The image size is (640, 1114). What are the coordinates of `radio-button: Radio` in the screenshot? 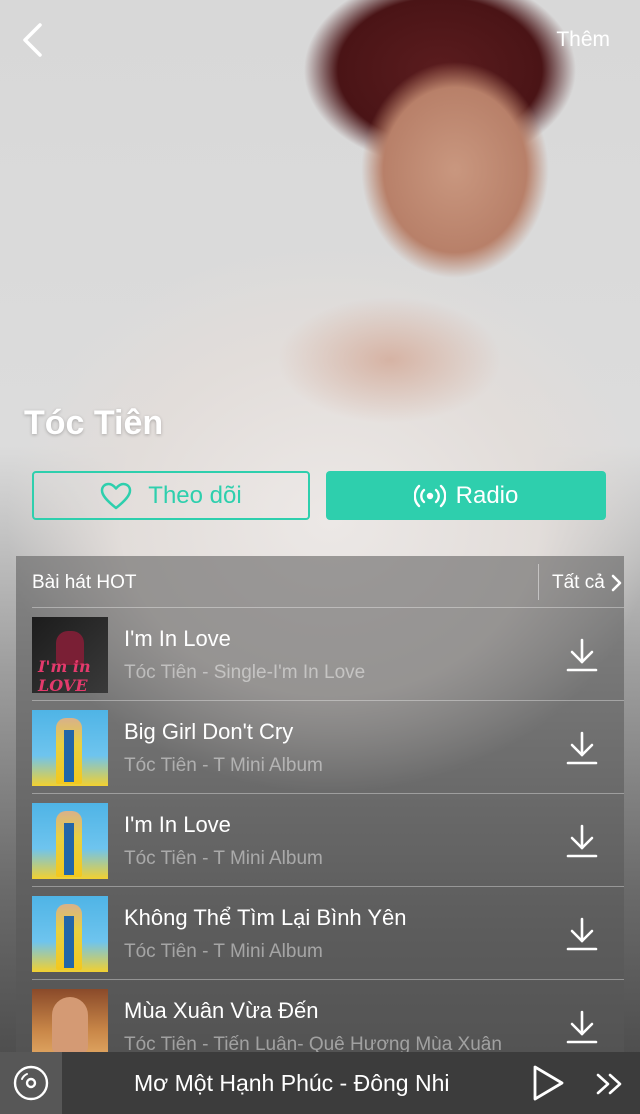 It's located at (466, 495).